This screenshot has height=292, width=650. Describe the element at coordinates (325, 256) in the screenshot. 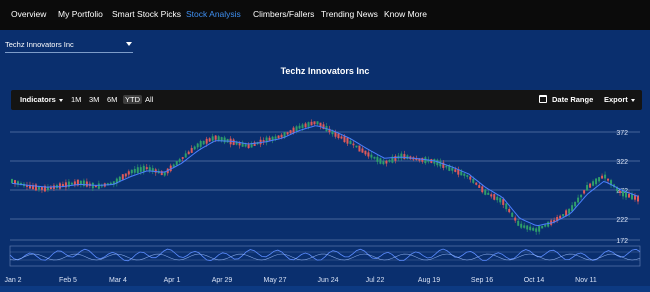

I see `indicator-panel` at that location.